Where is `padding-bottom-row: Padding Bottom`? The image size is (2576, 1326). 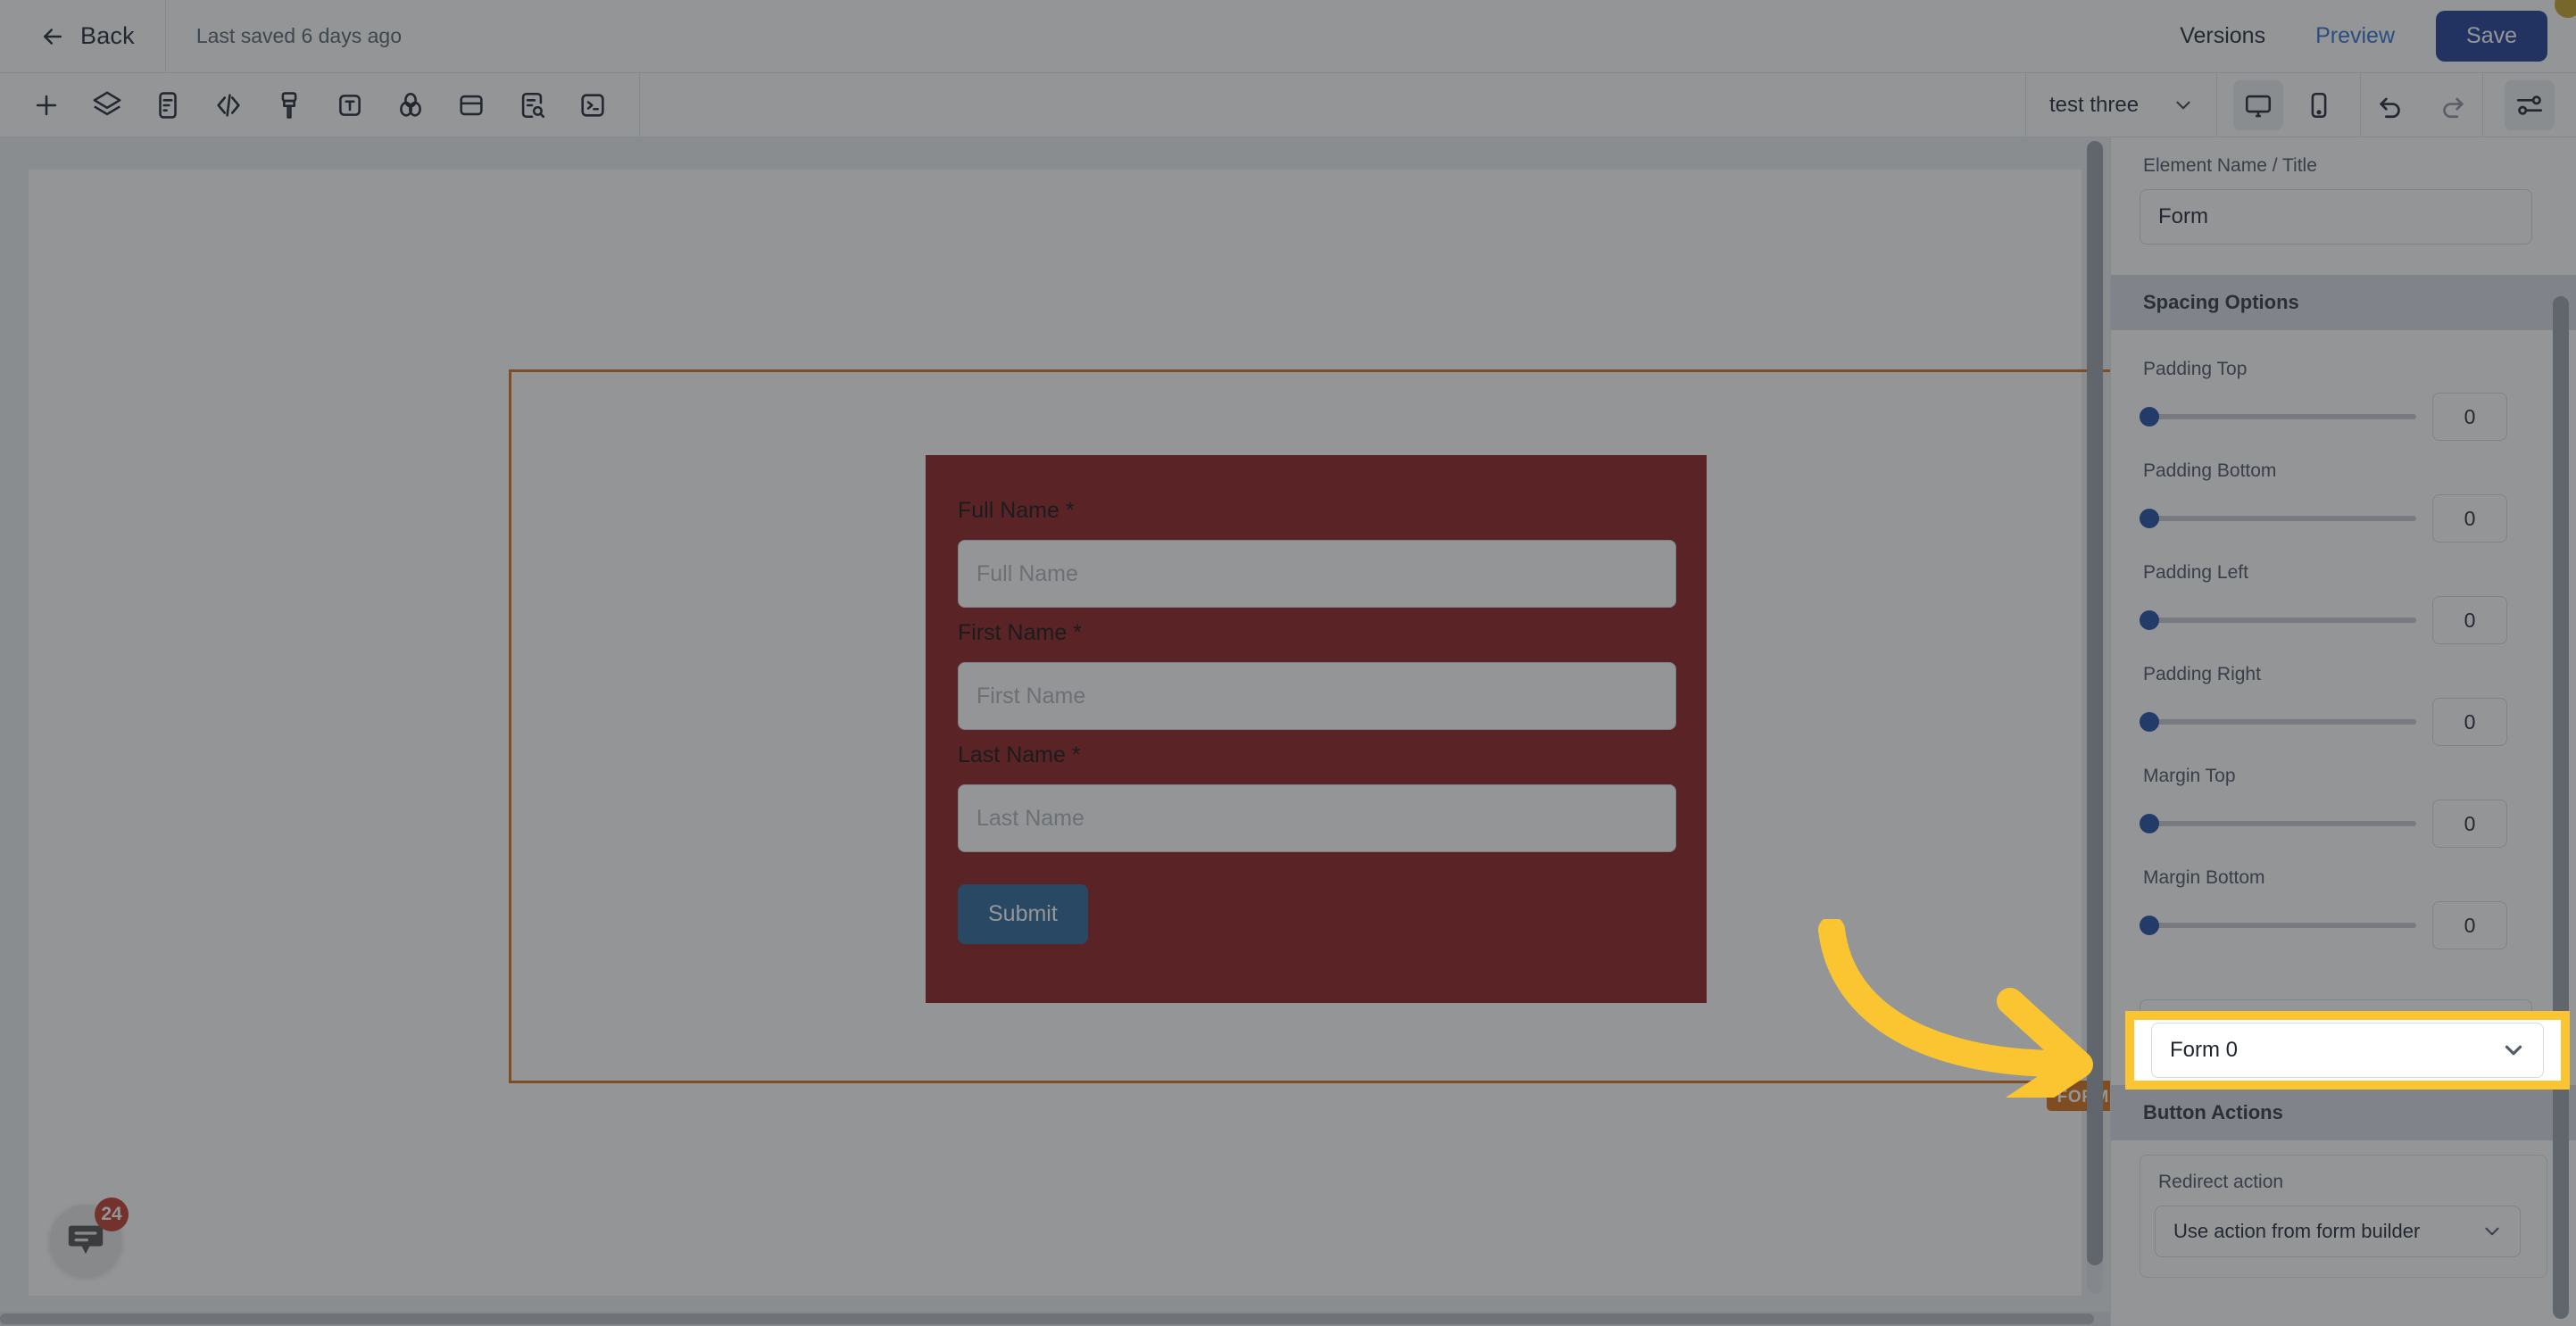 padding-bottom-row: Padding Bottom is located at coordinates (2344, 501).